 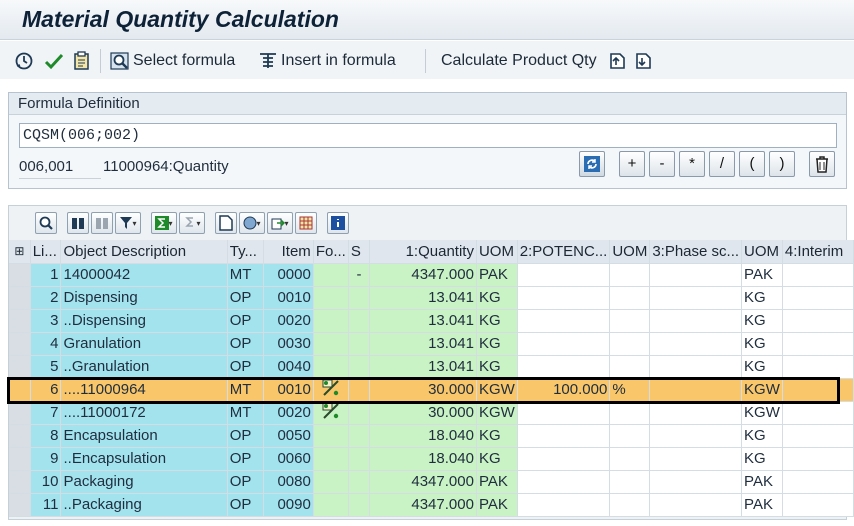 What do you see at coordinates (192, 223) in the screenshot?
I see `subtotal-button` at bounding box center [192, 223].